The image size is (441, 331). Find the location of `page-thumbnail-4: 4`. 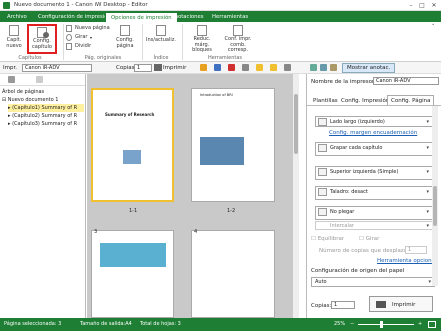

page-thumbnail-4: 4 is located at coordinates (233, 273).